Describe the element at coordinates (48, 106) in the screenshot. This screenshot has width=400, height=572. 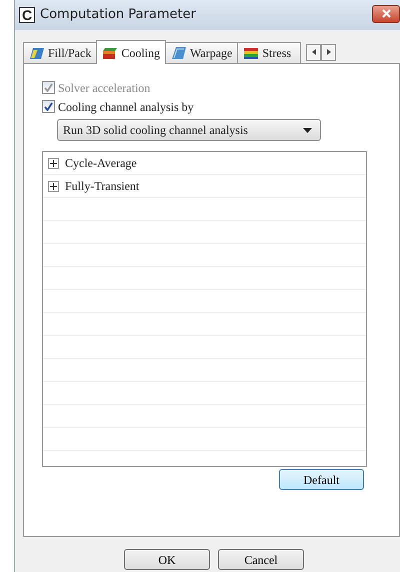
I see `checkbox` at that location.